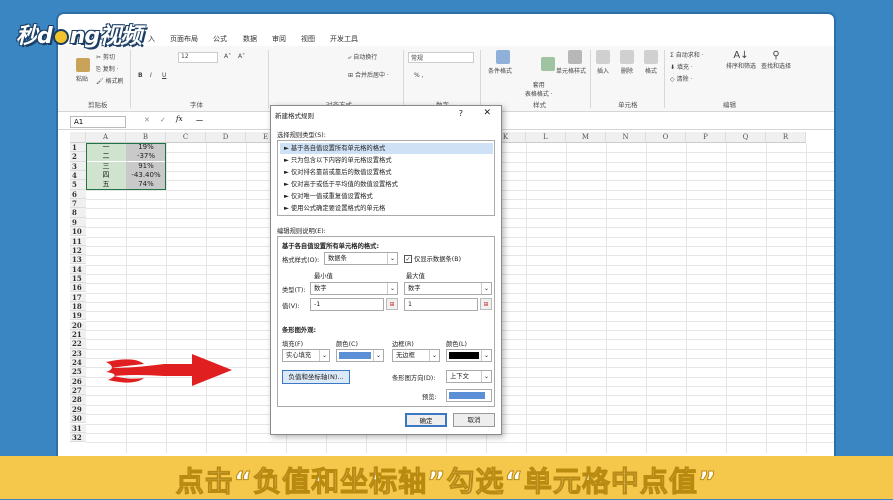 The width and height of the screenshot is (893, 500). Describe the element at coordinates (83, 70) in the screenshot. I see `paste-button: 粘贴` at that location.